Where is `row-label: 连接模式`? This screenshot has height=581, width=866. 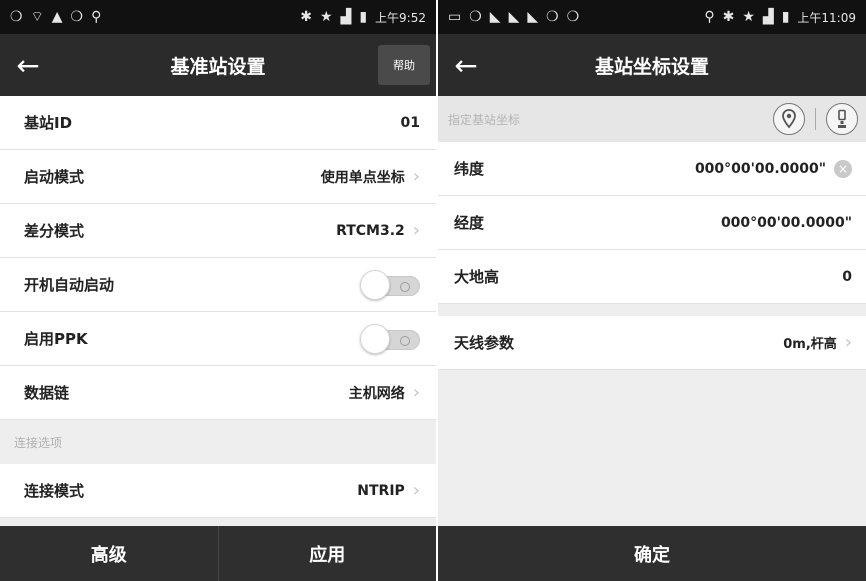 row-label: 连接模式 is located at coordinates (54, 491).